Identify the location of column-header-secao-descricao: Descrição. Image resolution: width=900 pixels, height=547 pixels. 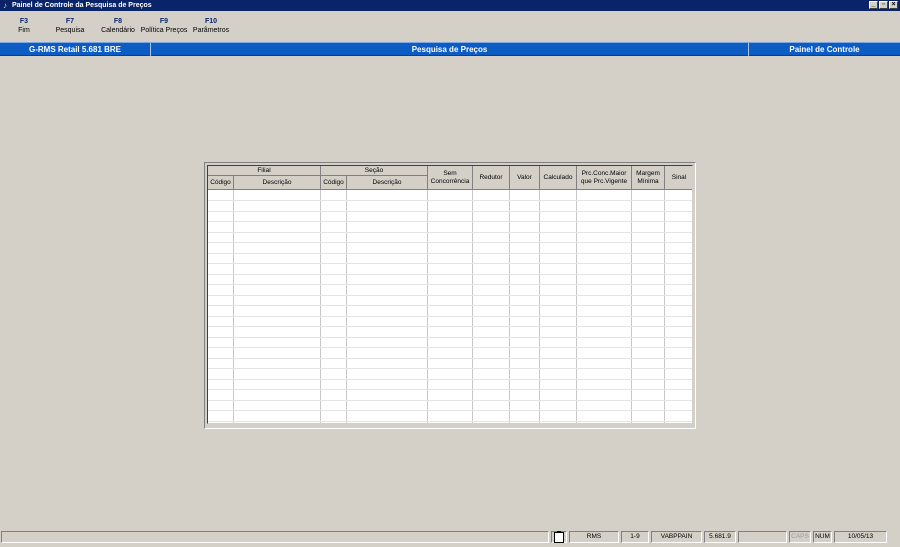
(387, 183).